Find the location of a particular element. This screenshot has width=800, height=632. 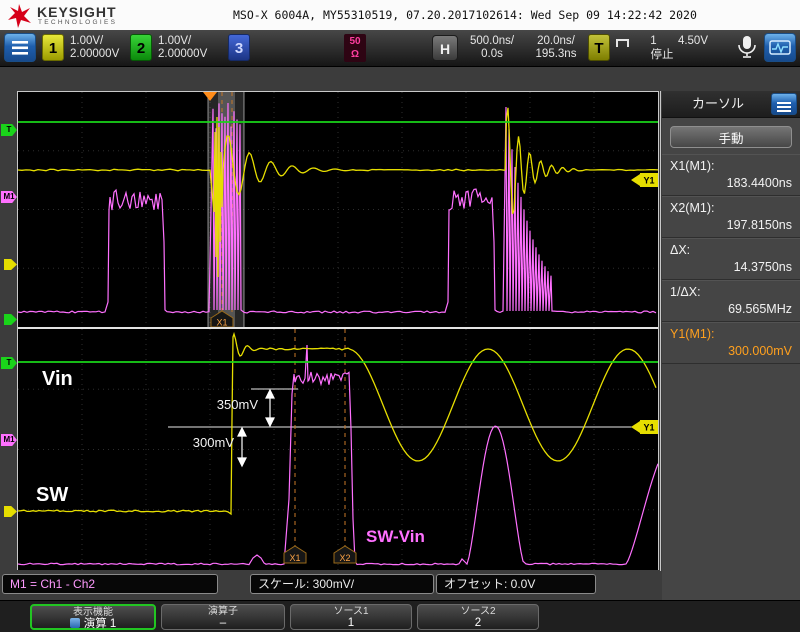

channel1-settings: 1.00V/ 2.00000V is located at coordinates (94, 48).